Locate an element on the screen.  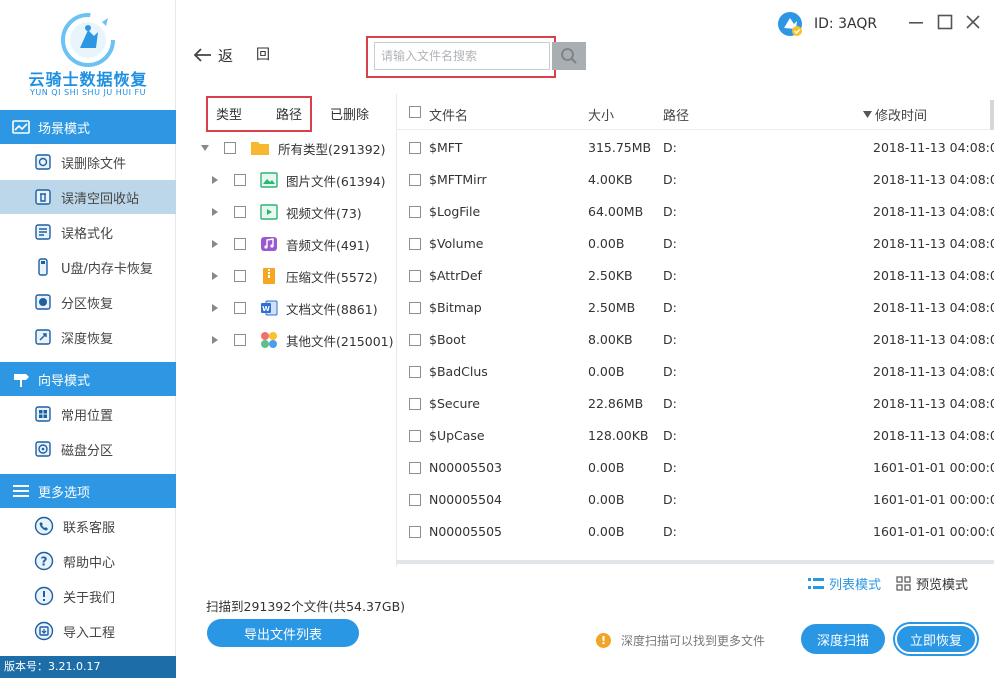
tab-path: 路径 is located at coordinates (289, 113).